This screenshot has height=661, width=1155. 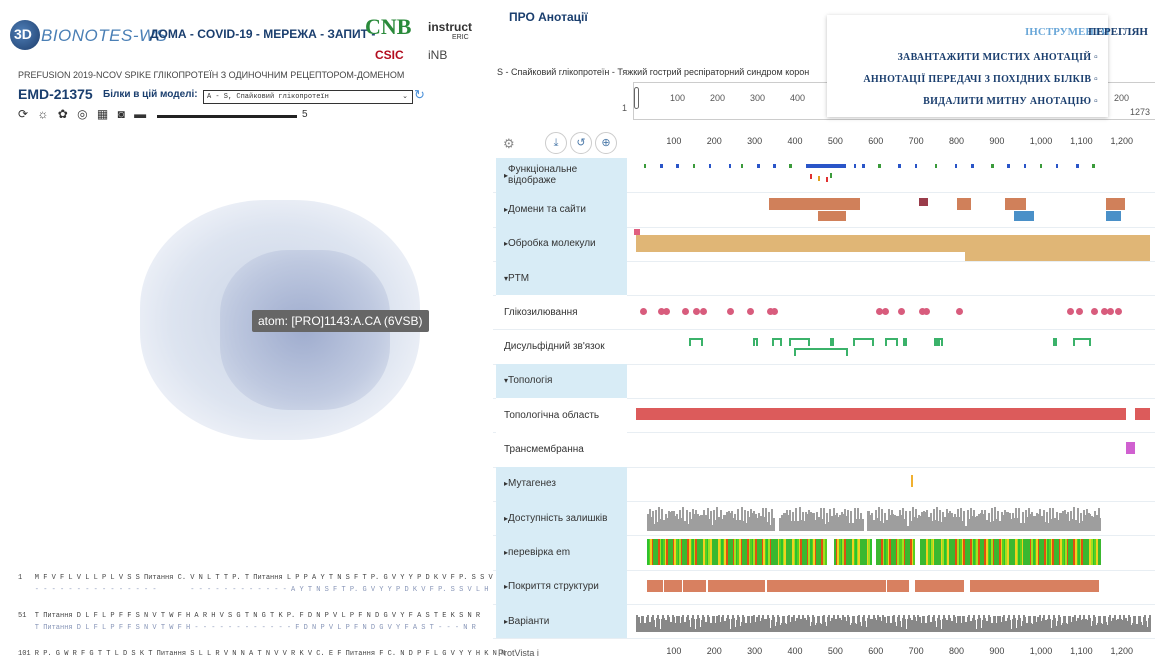 I want to click on track-label: ▸ перевірка em, so click(x=561, y=552).